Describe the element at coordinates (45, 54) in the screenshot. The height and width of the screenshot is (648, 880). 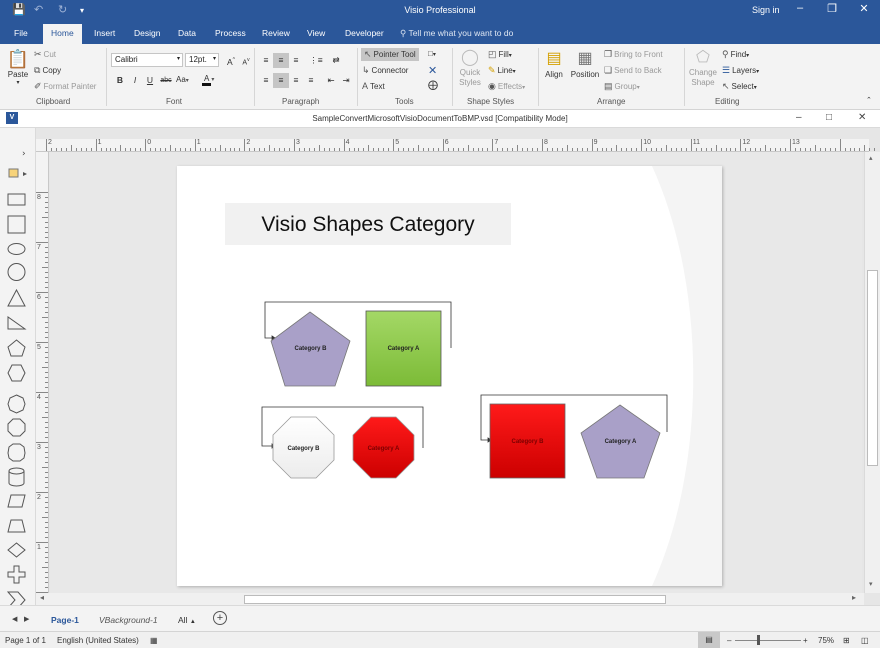
I see `cut-button: ✂ Cut` at that location.